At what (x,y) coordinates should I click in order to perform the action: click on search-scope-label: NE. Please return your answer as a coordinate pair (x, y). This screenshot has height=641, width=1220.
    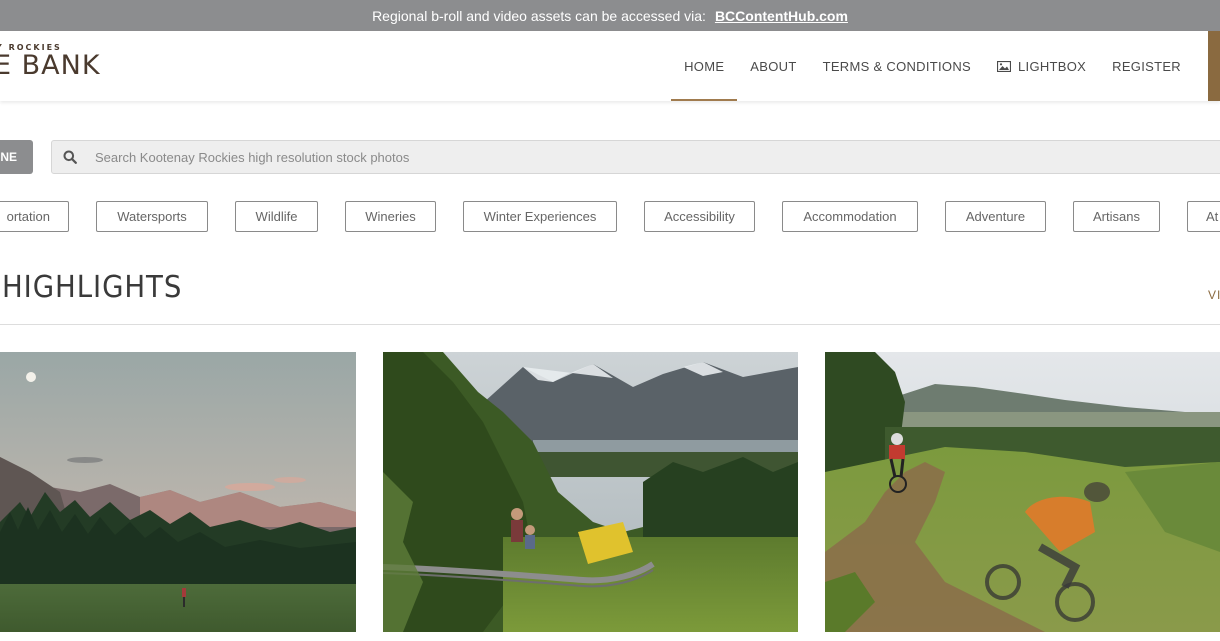
    Looking at the image, I should click on (8, 157).